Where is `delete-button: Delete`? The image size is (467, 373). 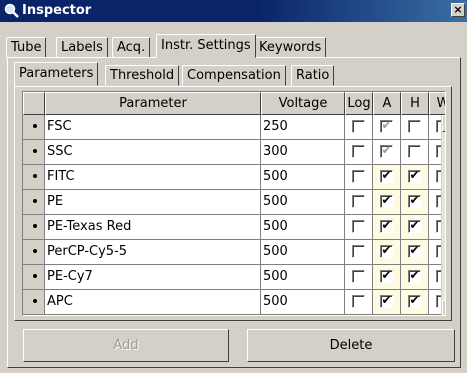 delete-button: Delete is located at coordinates (351, 345).